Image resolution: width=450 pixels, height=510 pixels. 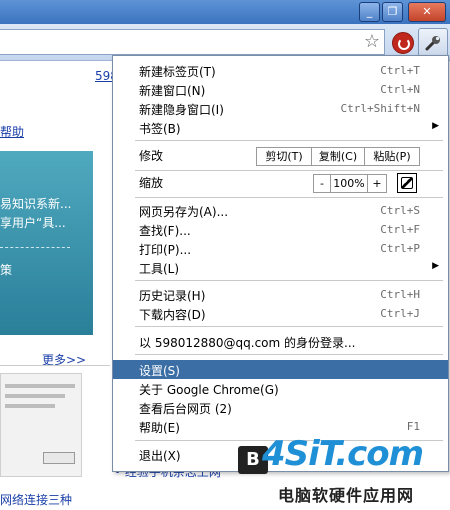 I want to click on menu-item-tools: 工具(L) ▶, so click(x=280, y=267).